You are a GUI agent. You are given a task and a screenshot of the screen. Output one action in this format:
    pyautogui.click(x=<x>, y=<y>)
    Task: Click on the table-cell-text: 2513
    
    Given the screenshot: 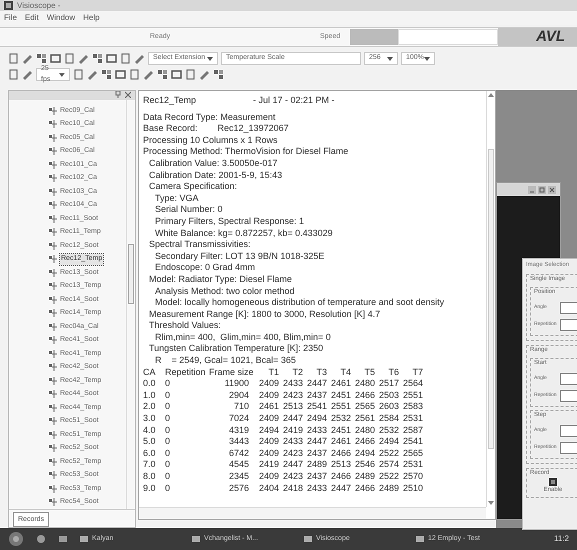 What is the action you would take?
    pyautogui.click(x=292, y=407)
    